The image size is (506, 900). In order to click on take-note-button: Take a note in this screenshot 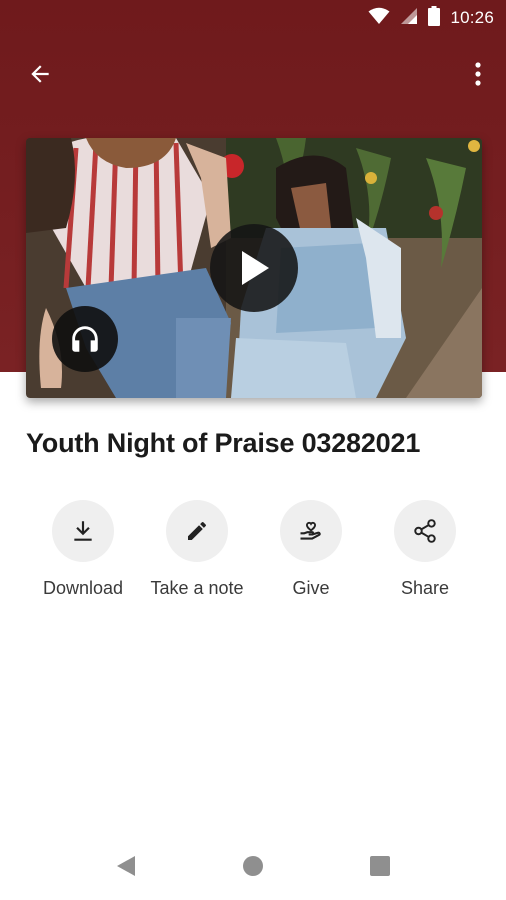, I will do `click(197, 549)`.